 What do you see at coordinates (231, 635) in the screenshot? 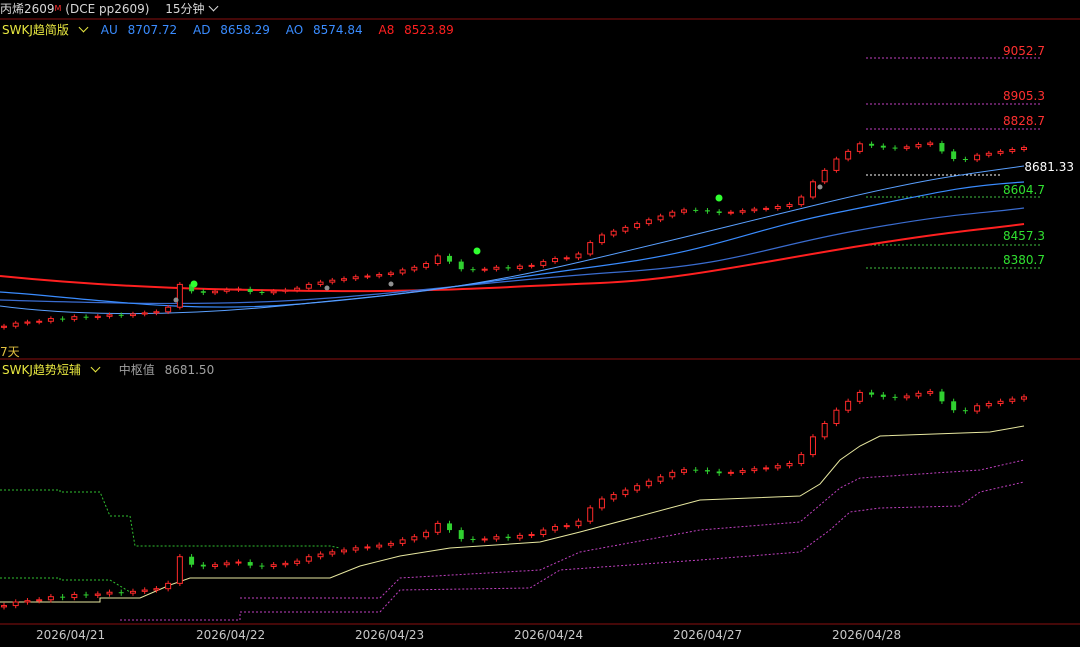
I see `date-label: 2026/04/22` at bounding box center [231, 635].